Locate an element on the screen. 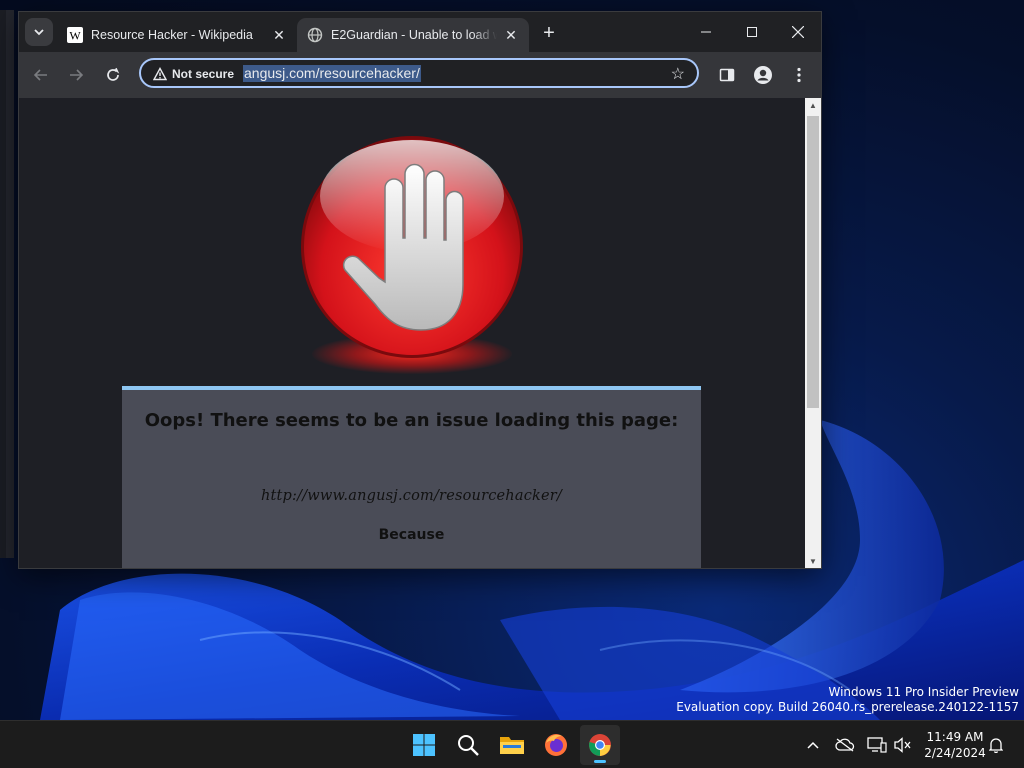 This screenshot has width=1024, height=768. url-text: angusj.com/resourcehacker/ is located at coordinates (332, 73).